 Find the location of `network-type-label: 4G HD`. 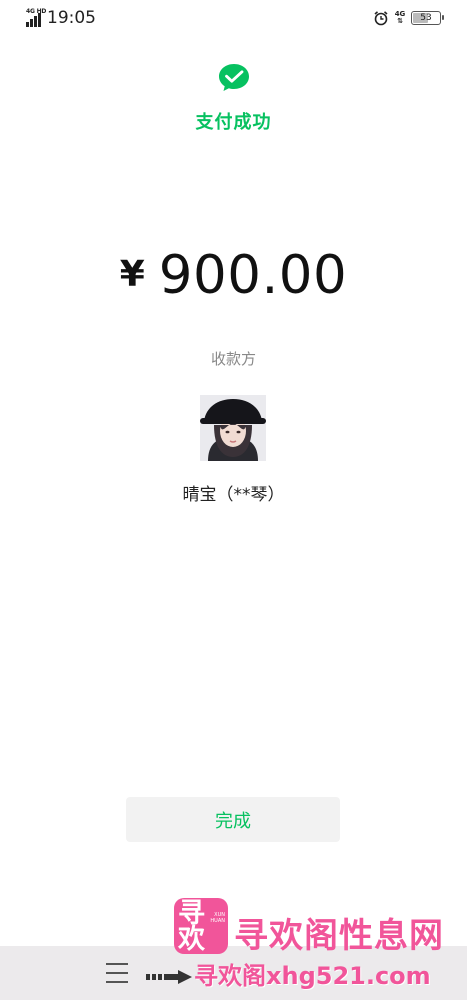

network-type-label: 4G HD is located at coordinates (36, 11).